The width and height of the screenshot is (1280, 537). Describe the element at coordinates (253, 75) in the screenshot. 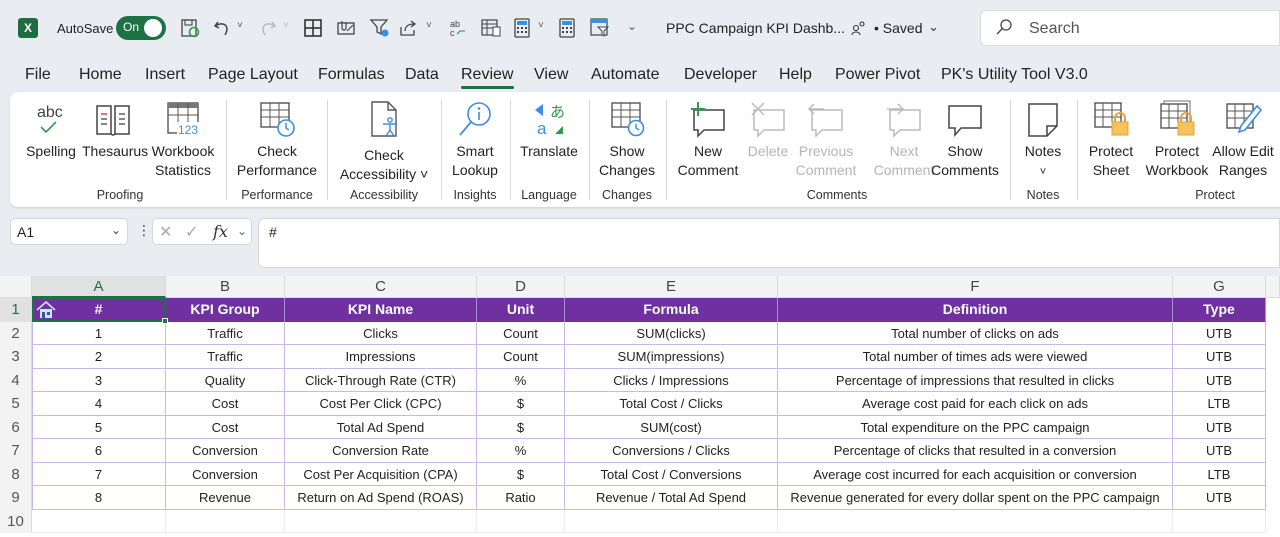

I see `tab-page-layout: Page Layout` at that location.